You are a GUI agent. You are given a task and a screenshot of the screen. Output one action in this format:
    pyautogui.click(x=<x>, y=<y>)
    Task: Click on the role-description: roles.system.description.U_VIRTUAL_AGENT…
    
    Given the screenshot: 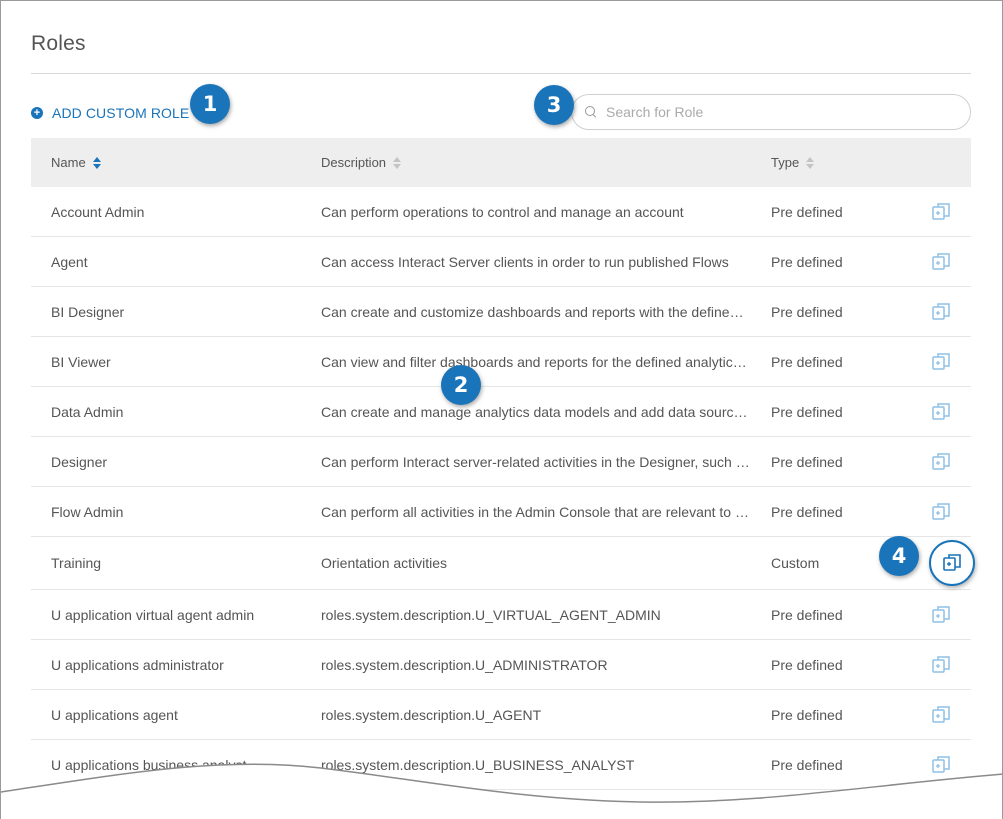 What is the action you would take?
    pyautogui.click(x=491, y=614)
    